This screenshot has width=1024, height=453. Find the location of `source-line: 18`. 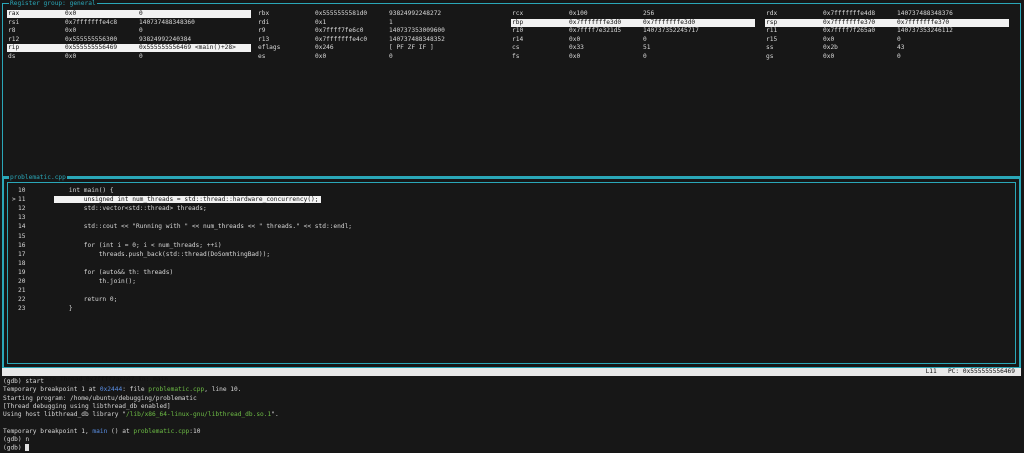

source-line: 18 is located at coordinates (33, 263).